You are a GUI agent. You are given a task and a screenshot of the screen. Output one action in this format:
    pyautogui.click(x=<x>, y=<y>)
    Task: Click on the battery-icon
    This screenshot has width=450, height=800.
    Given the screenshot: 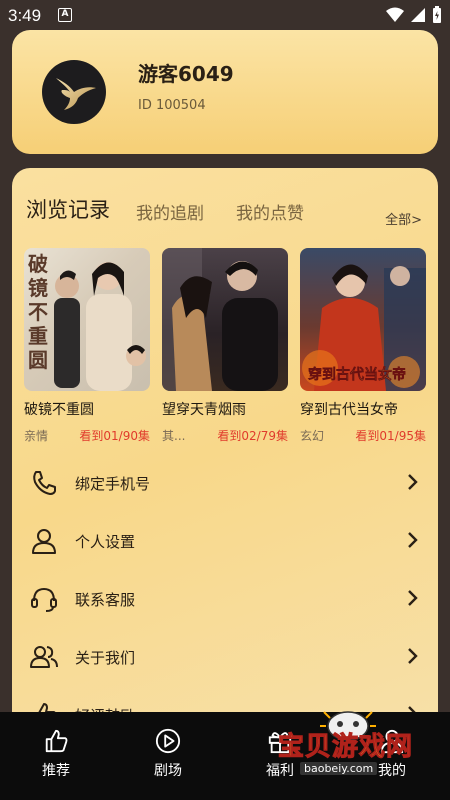 What is the action you would take?
    pyautogui.click(x=437, y=14)
    